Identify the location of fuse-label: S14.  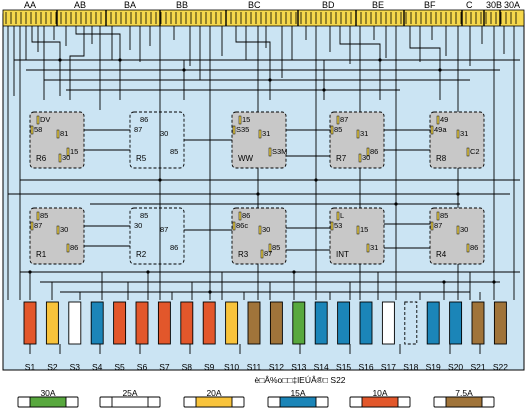
(321, 367).